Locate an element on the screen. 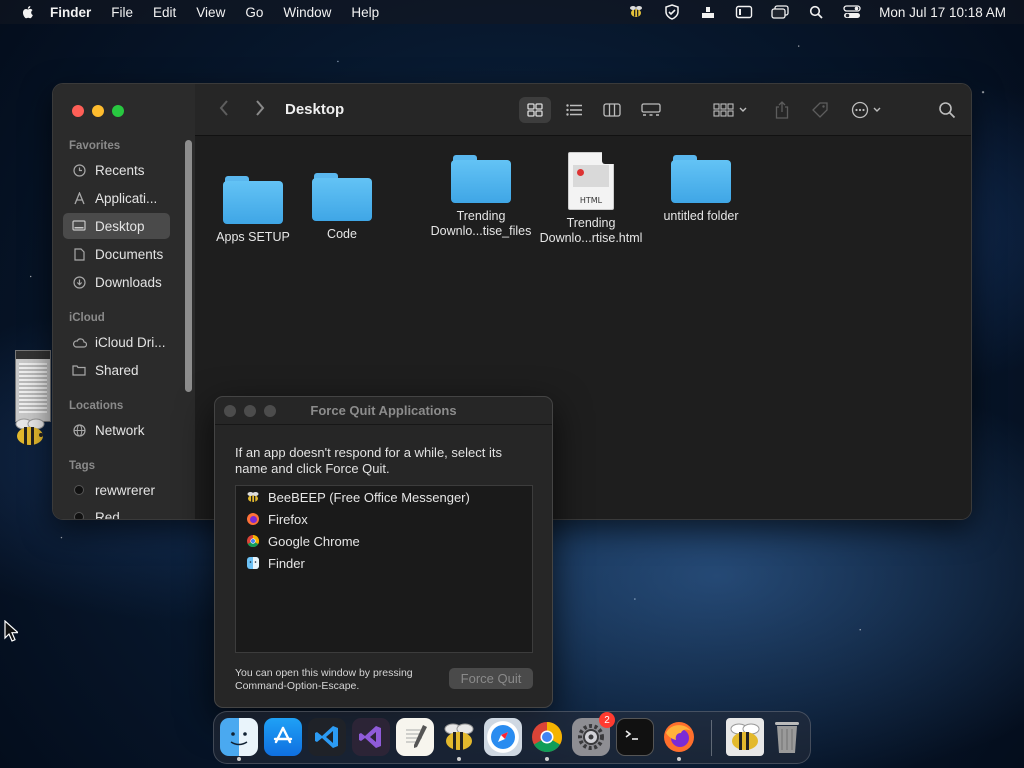  sidebar-section-tags: Tags is located at coordinates (82, 466).